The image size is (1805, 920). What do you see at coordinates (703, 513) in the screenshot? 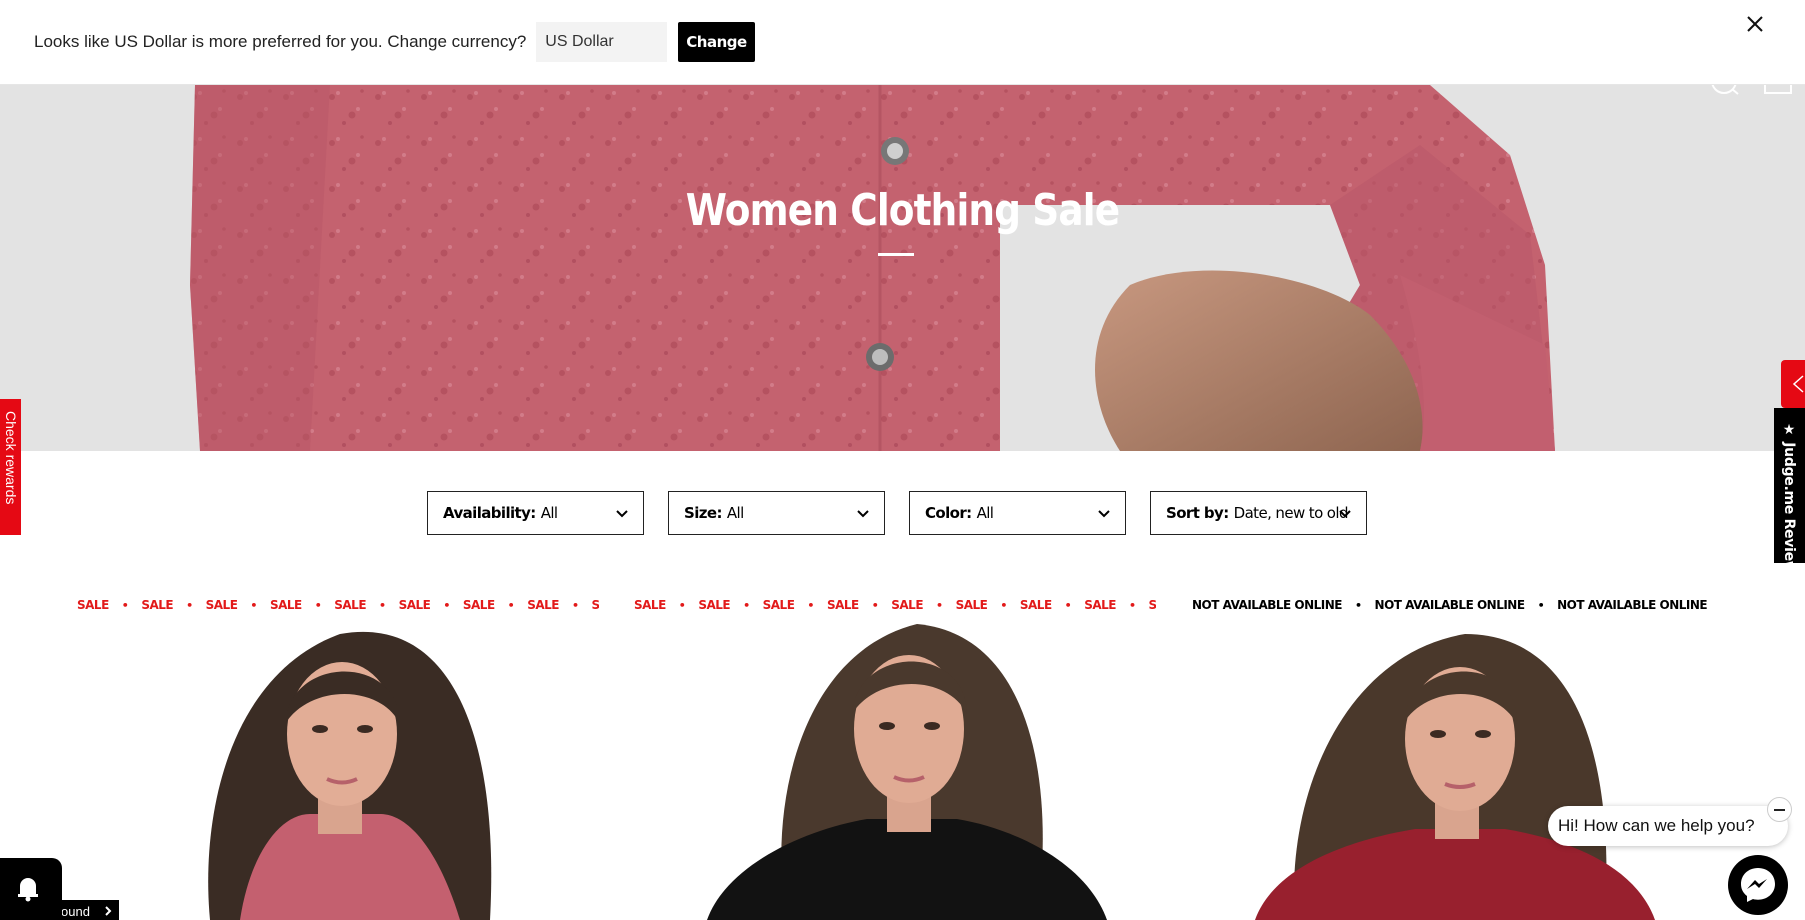
I see `filter-label: Size:` at bounding box center [703, 513].